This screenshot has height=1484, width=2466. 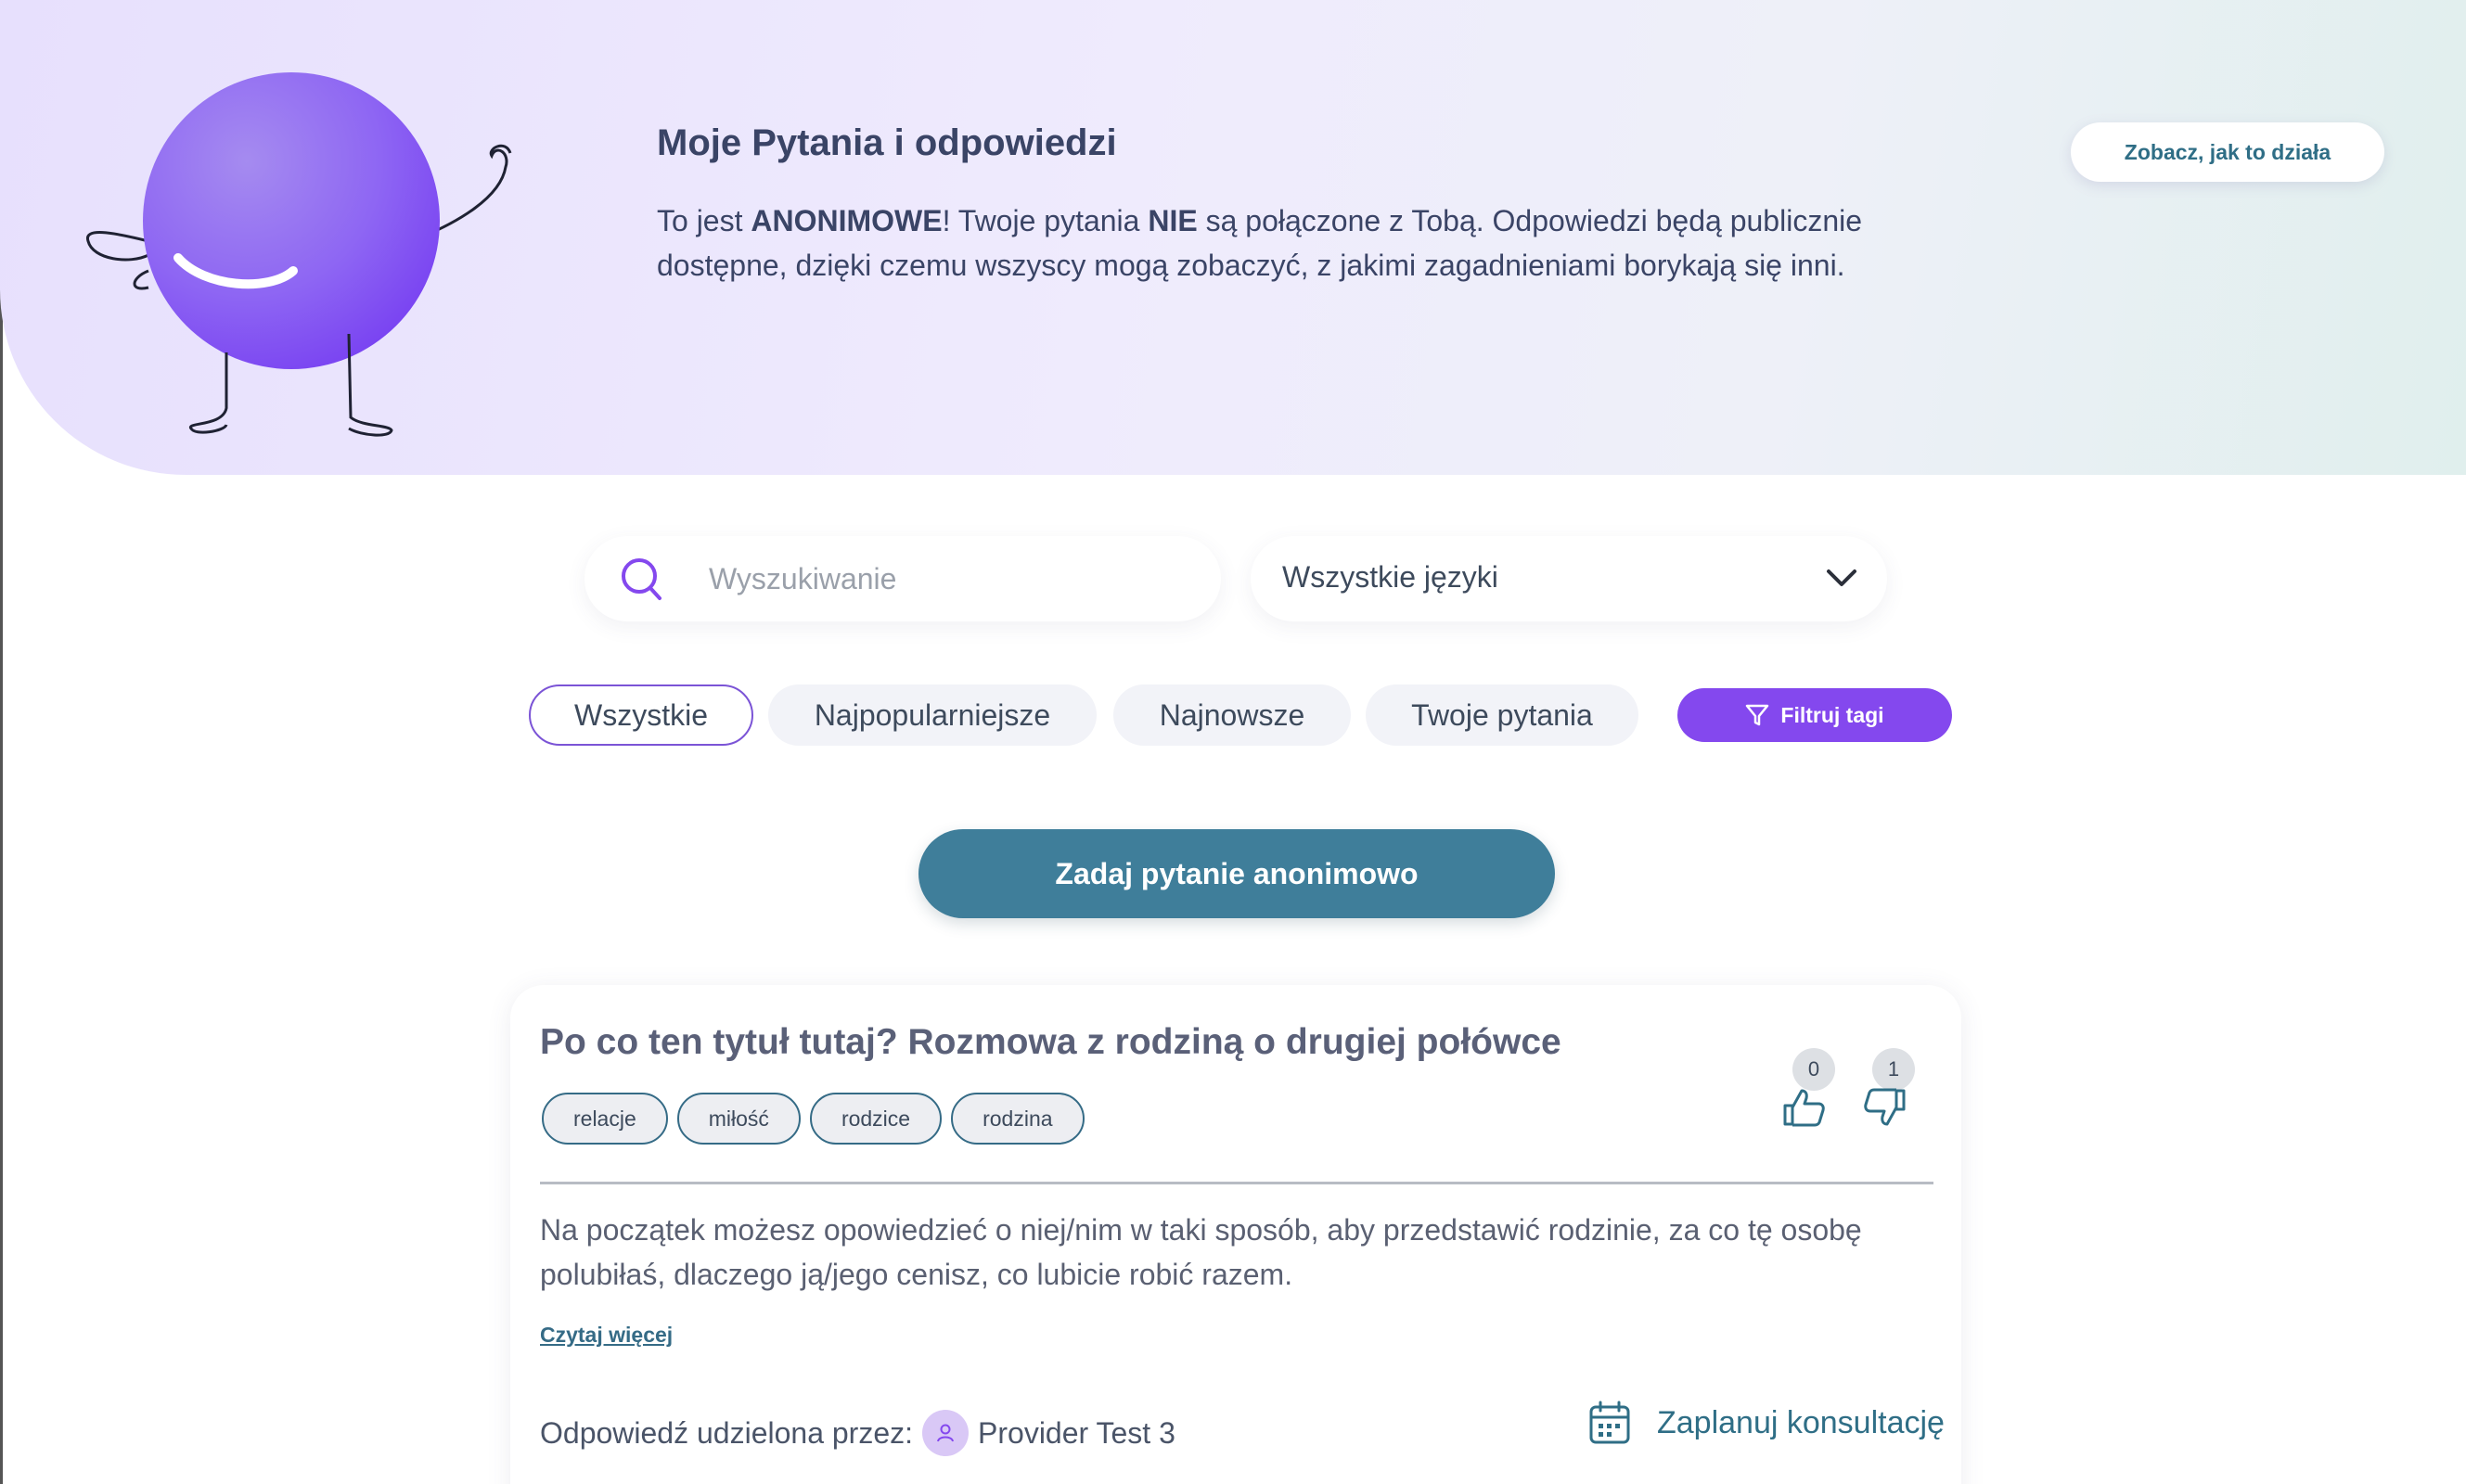 I want to click on chevron-down-icon, so click(x=1841, y=577).